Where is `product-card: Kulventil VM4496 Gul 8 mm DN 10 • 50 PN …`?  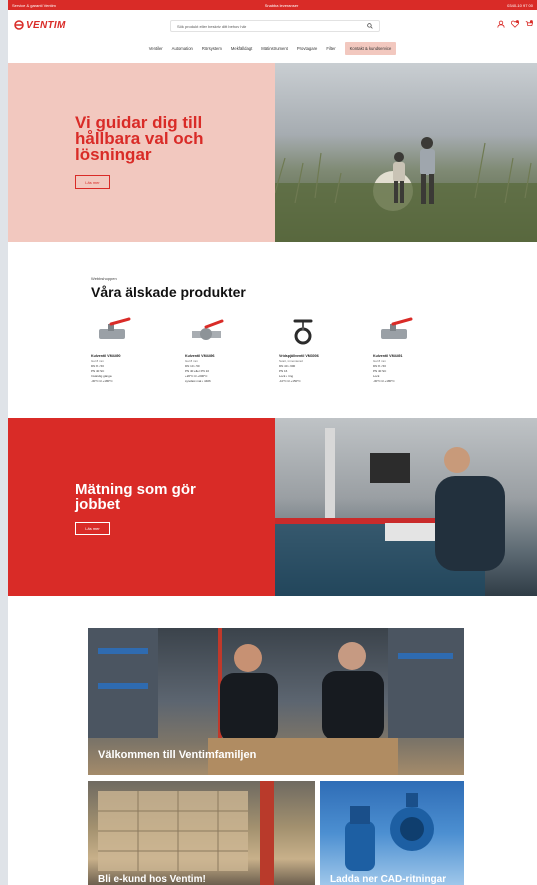
product-card: Kulventil VM4496 Gul 8 mm DN 10 • 50 PN … is located at coordinates (225, 349).